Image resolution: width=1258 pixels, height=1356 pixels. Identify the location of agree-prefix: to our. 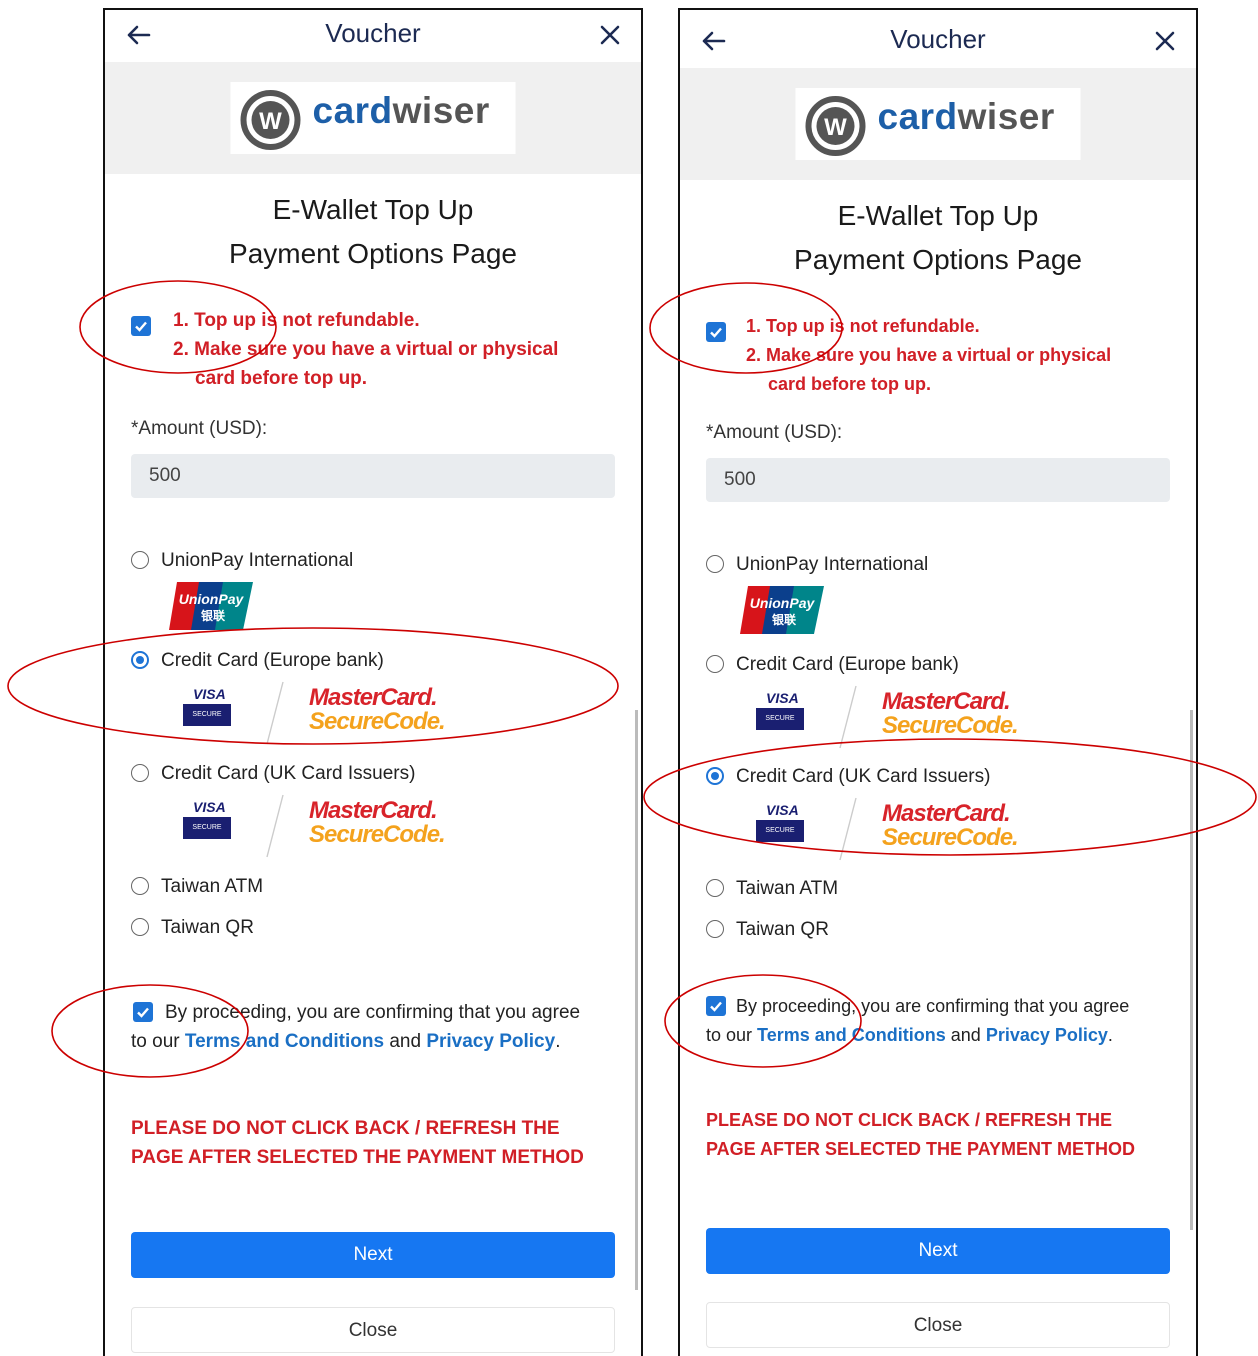
(155, 1041).